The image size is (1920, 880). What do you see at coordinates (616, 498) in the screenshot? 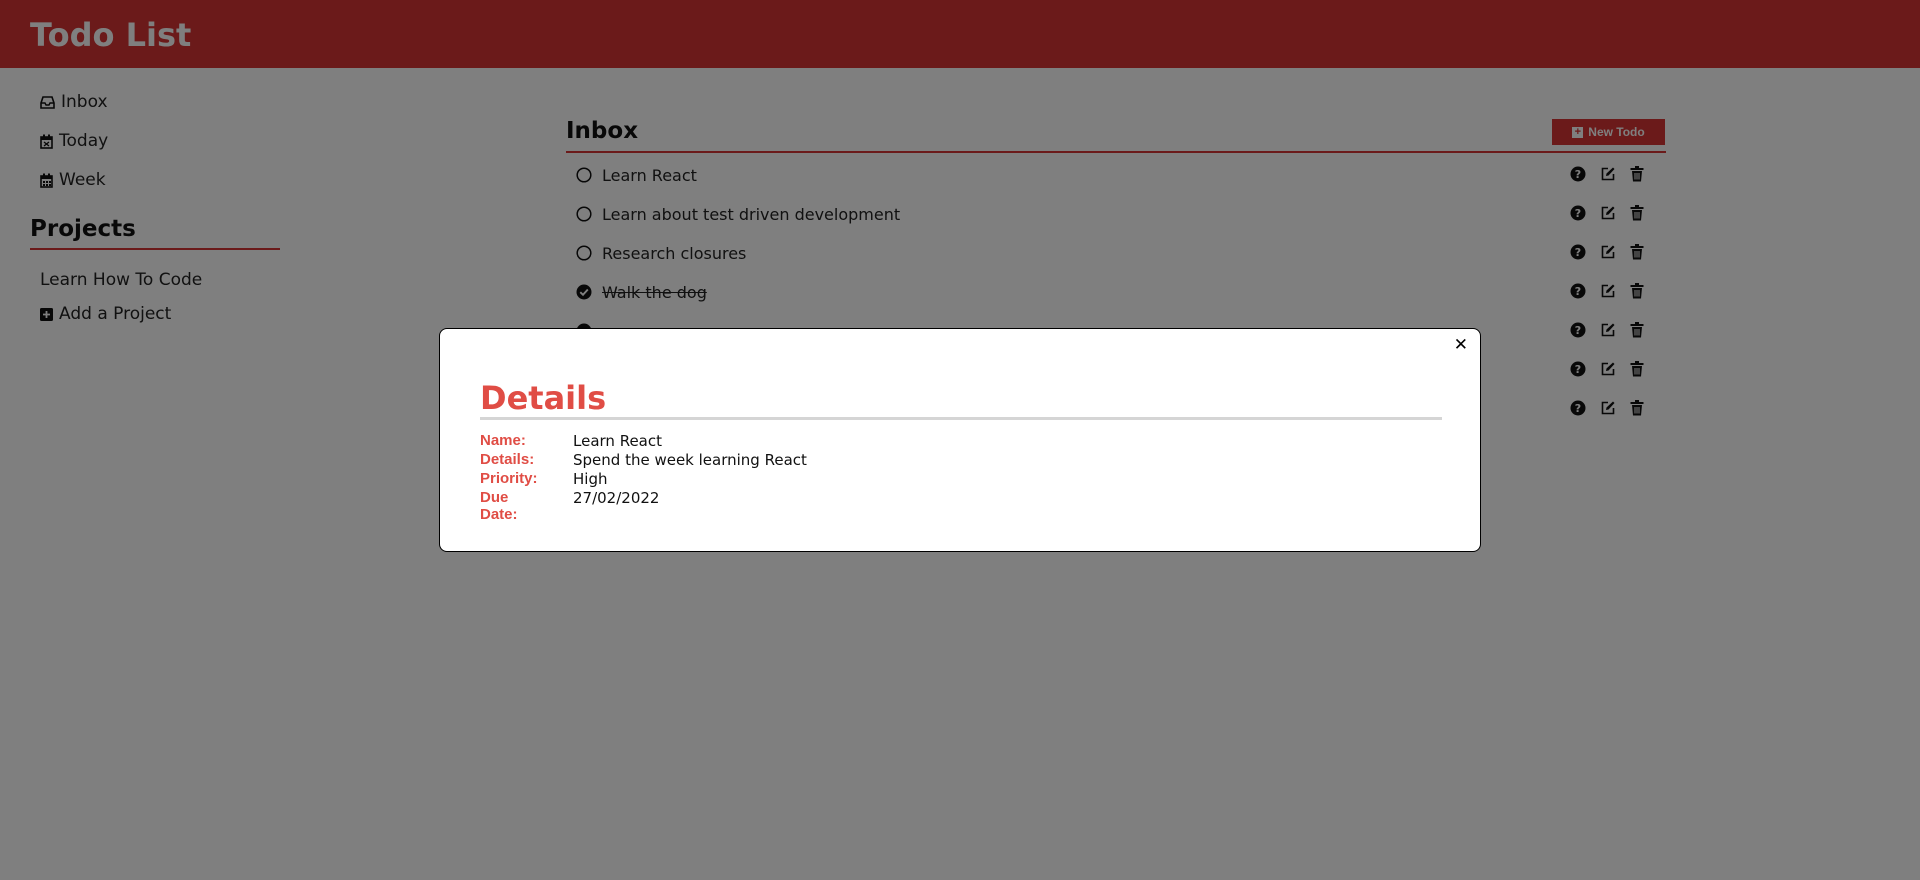
I see `detail-value: 27/02/2022` at bounding box center [616, 498].